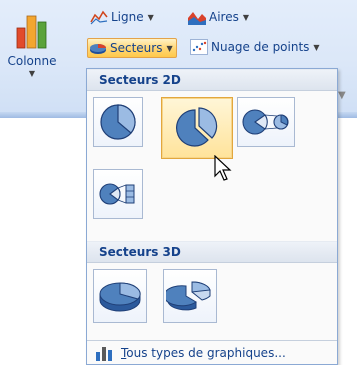  What do you see at coordinates (99, 17) in the screenshot?
I see `line-chart-icon` at bounding box center [99, 17].